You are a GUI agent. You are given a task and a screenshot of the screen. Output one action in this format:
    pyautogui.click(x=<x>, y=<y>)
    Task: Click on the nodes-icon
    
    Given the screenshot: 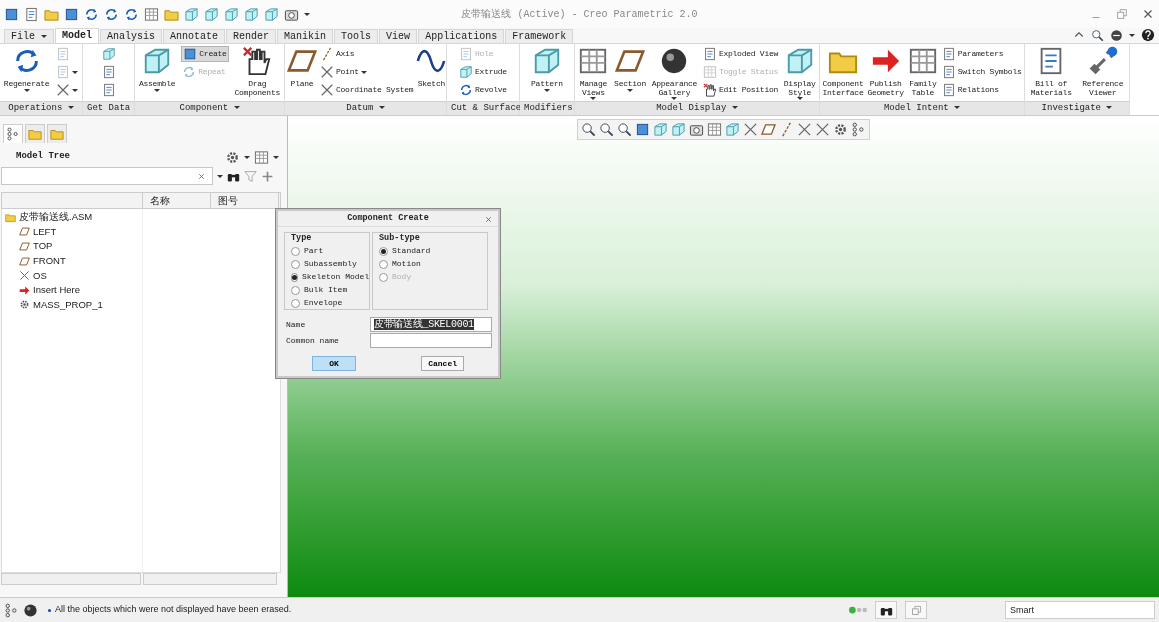 What is the action you would take?
    pyautogui.click(x=11, y=610)
    